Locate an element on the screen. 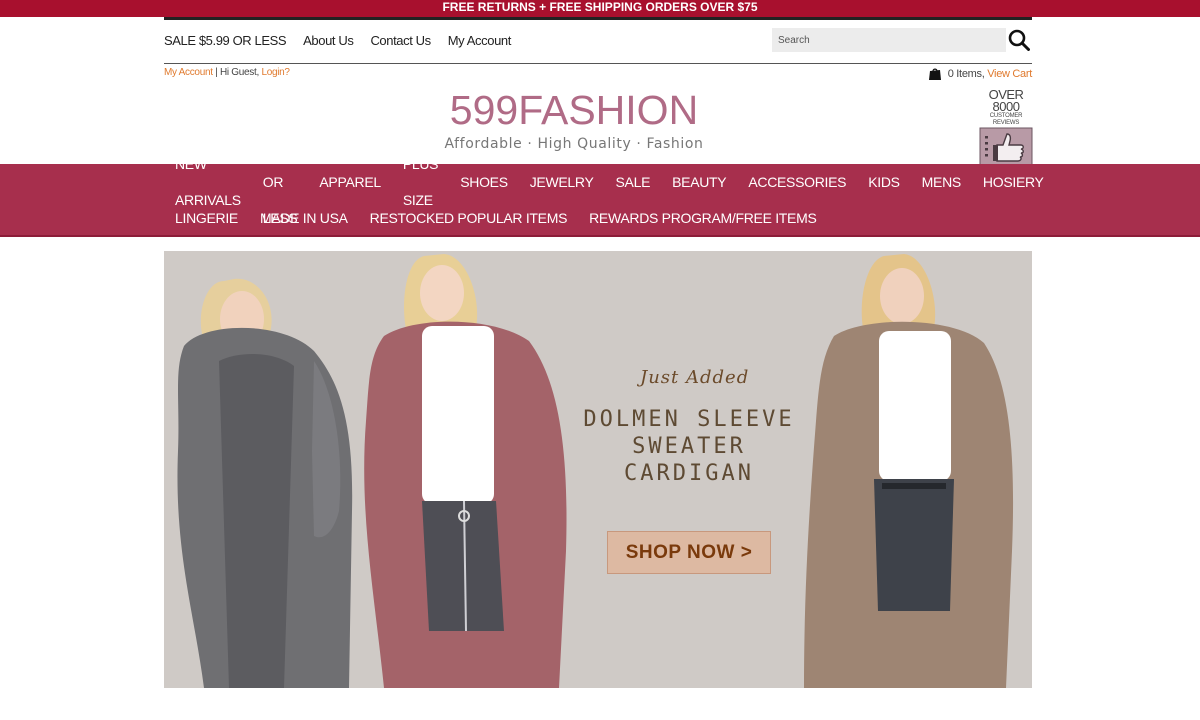 The image size is (1200, 720). nav-lingerie: LINGERIE is located at coordinates (206, 218).